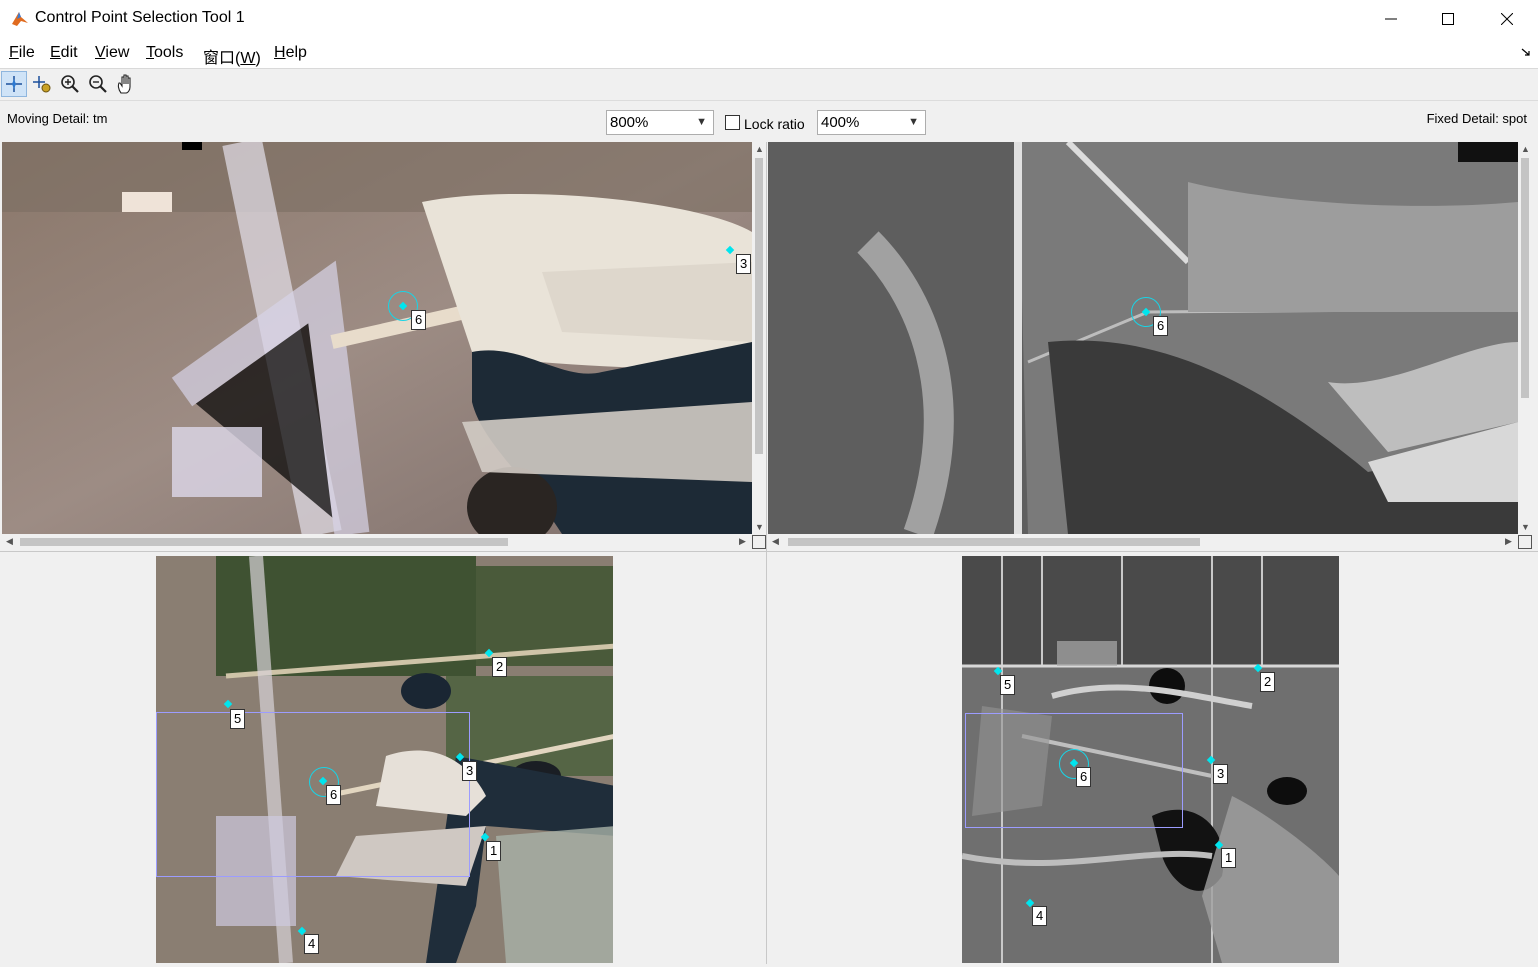 This screenshot has width=1538, height=967. I want to click on menu-view: View, so click(112, 53).